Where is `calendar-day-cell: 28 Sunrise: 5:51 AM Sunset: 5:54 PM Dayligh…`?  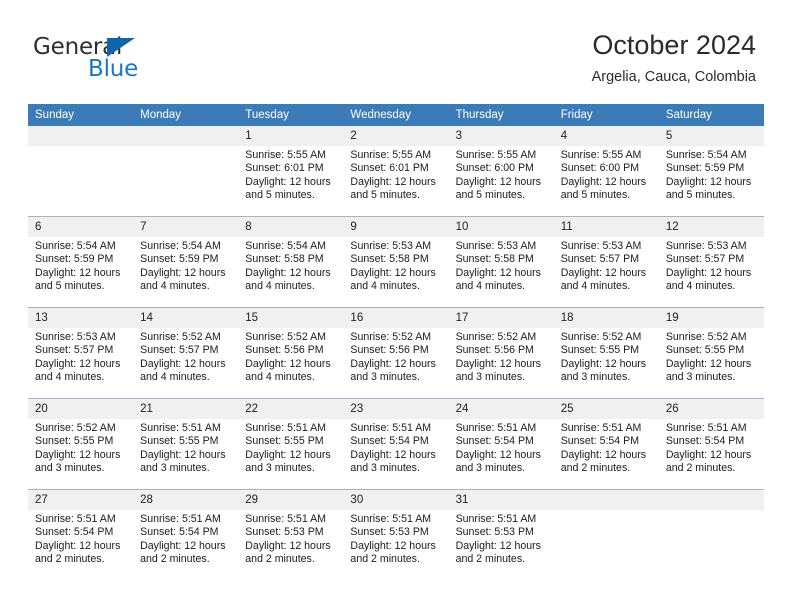 calendar-day-cell: 28 Sunrise: 5:51 AM Sunset: 5:54 PM Dayligh… is located at coordinates (186, 534).